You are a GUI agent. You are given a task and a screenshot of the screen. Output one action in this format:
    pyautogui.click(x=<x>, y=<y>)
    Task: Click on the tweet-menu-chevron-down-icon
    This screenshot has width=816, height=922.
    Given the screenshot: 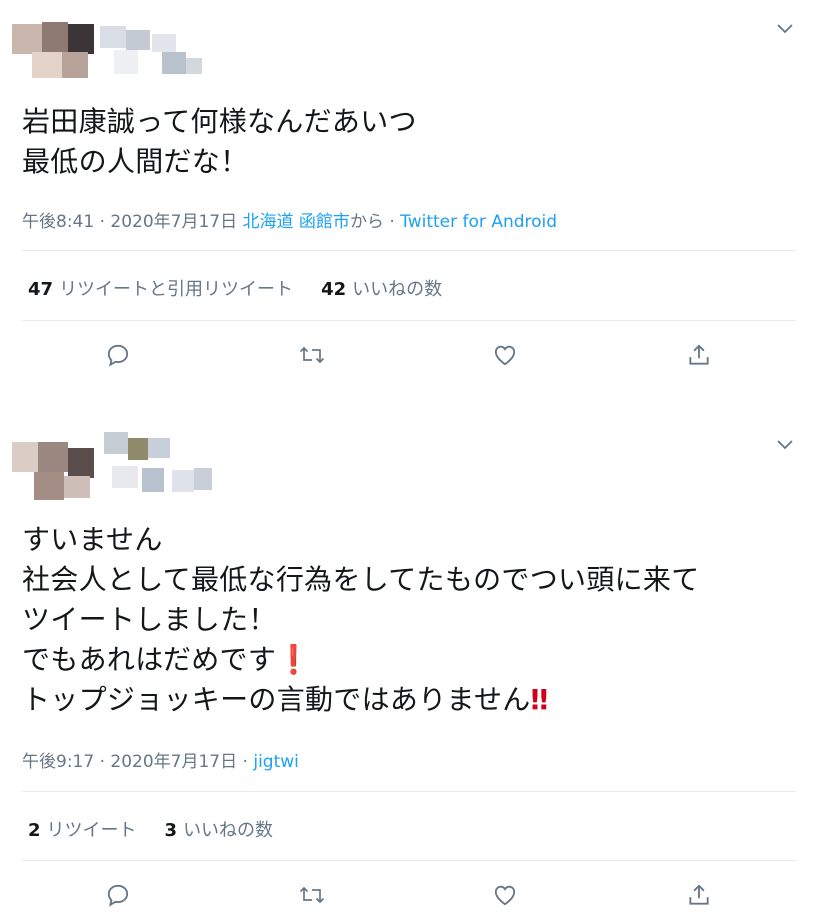 What is the action you would take?
    pyautogui.click(x=785, y=445)
    